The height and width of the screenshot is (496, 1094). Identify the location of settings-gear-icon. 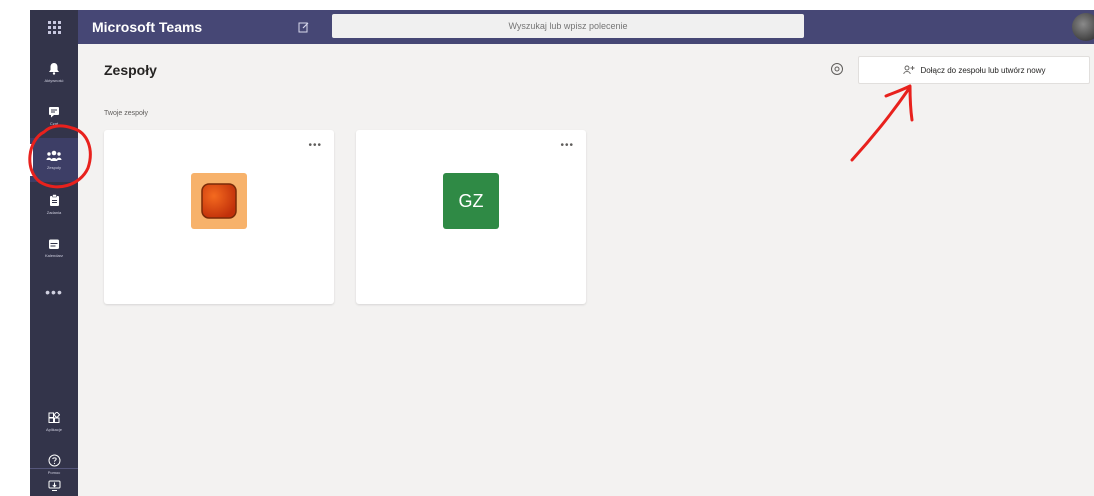
(837, 69).